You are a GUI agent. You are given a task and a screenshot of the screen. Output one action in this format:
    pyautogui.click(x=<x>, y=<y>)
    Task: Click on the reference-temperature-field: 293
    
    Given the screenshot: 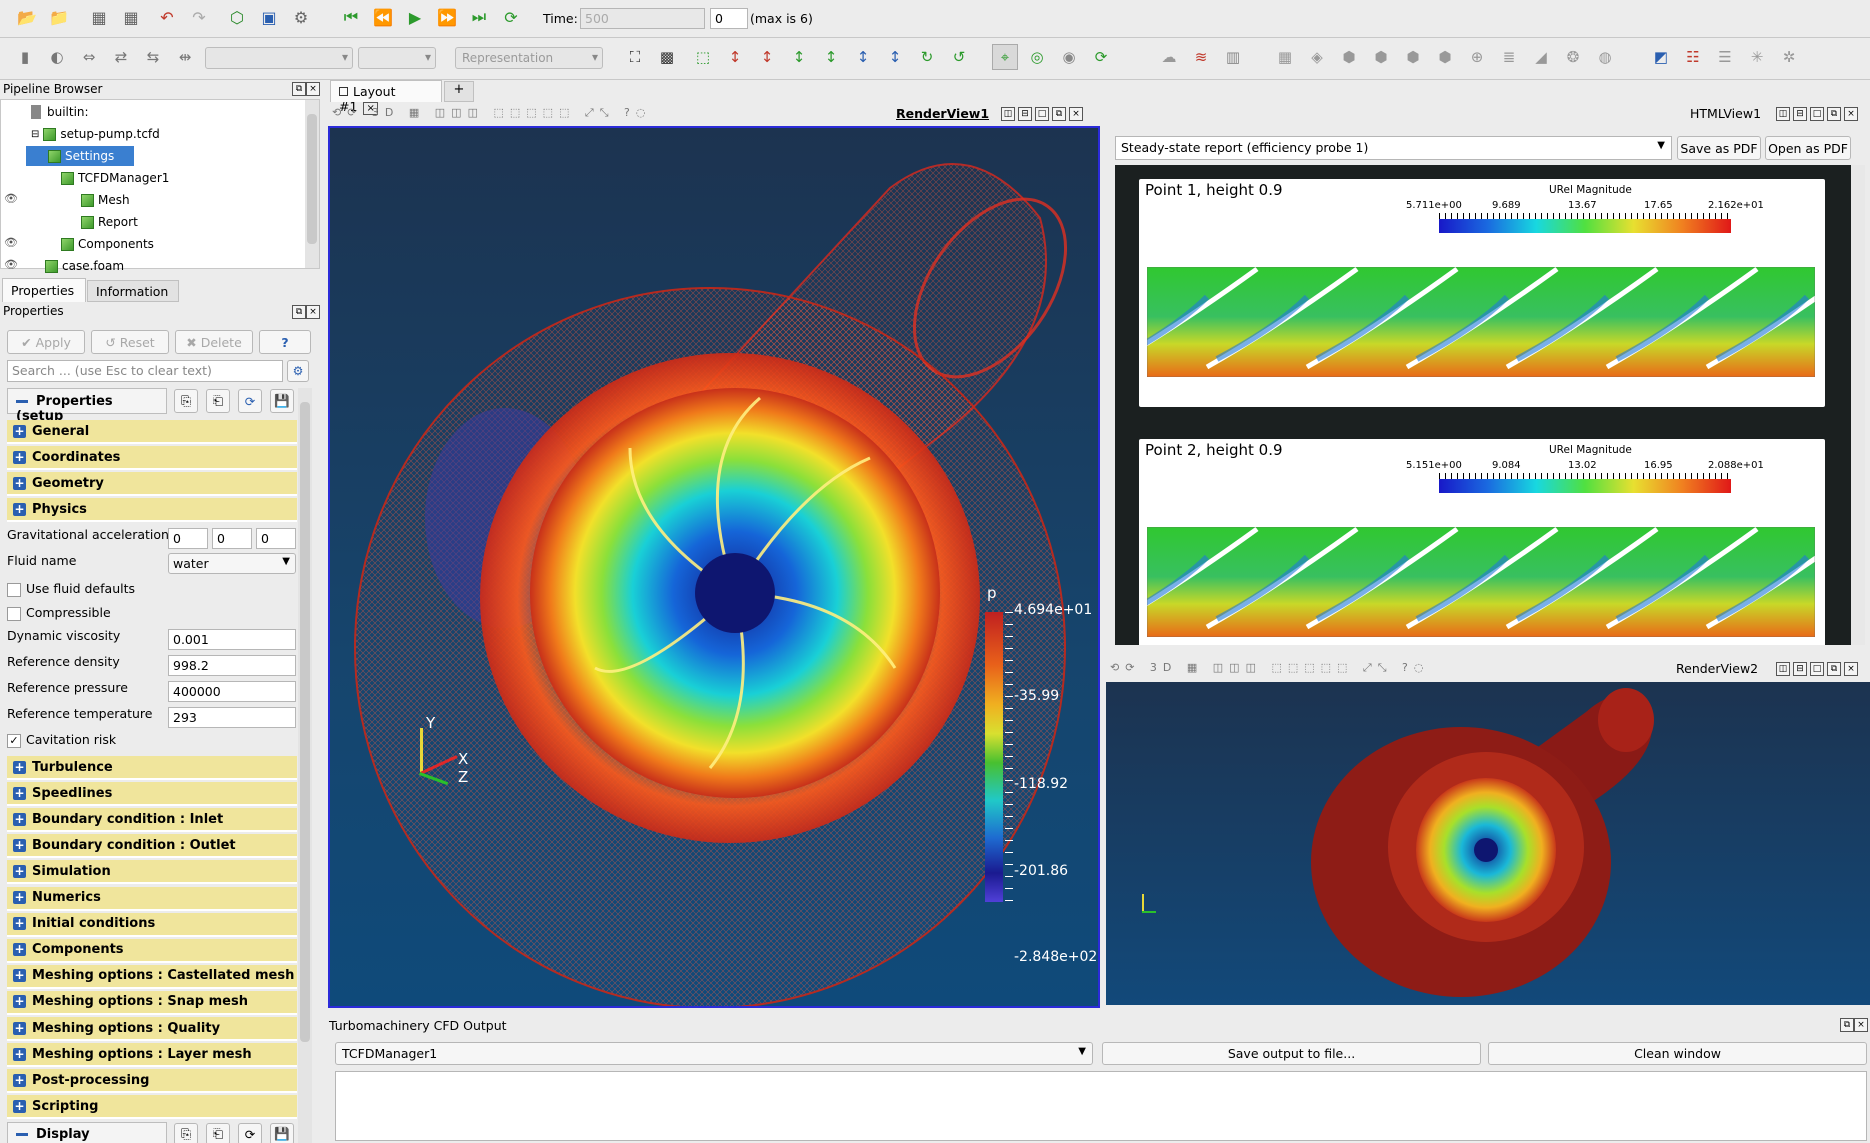 What is the action you would take?
    pyautogui.click(x=232, y=717)
    